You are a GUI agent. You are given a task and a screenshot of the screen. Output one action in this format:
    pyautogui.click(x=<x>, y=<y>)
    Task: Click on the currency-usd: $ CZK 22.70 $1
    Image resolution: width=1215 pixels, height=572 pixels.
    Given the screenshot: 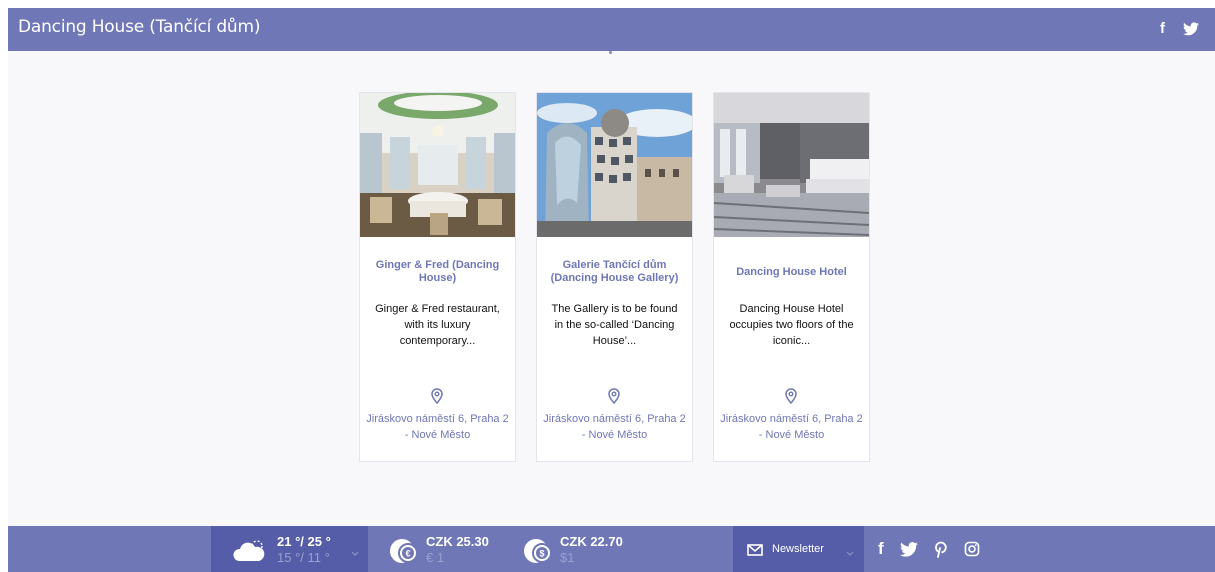 What is the action you would take?
    pyautogui.click(x=577, y=549)
    